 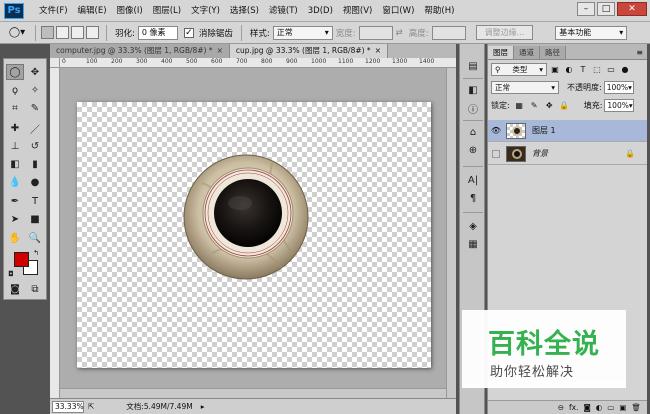 What do you see at coordinates (473, 66) in the screenshot?
I see `history-panel-icon: ▤` at bounding box center [473, 66].